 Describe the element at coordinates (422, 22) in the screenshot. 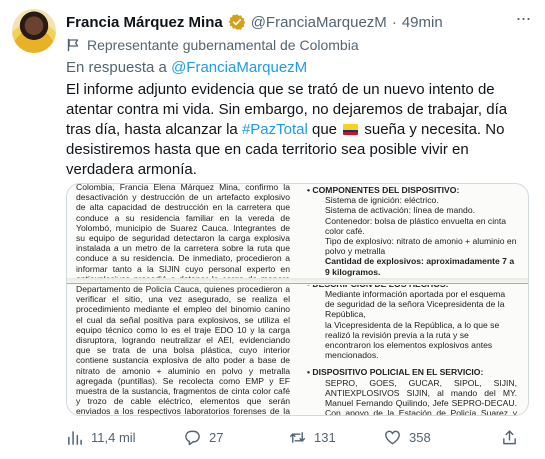

I see `timestamp: 49min` at that location.